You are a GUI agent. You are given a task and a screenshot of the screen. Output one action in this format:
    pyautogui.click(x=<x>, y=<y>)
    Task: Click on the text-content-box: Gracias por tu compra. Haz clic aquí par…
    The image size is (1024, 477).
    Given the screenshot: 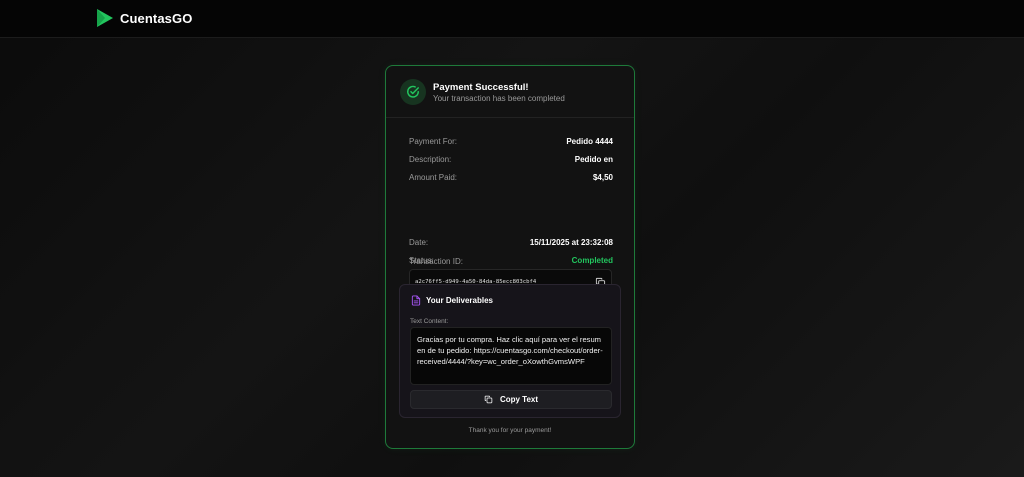 What is the action you would take?
    pyautogui.click(x=511, y=356)
    